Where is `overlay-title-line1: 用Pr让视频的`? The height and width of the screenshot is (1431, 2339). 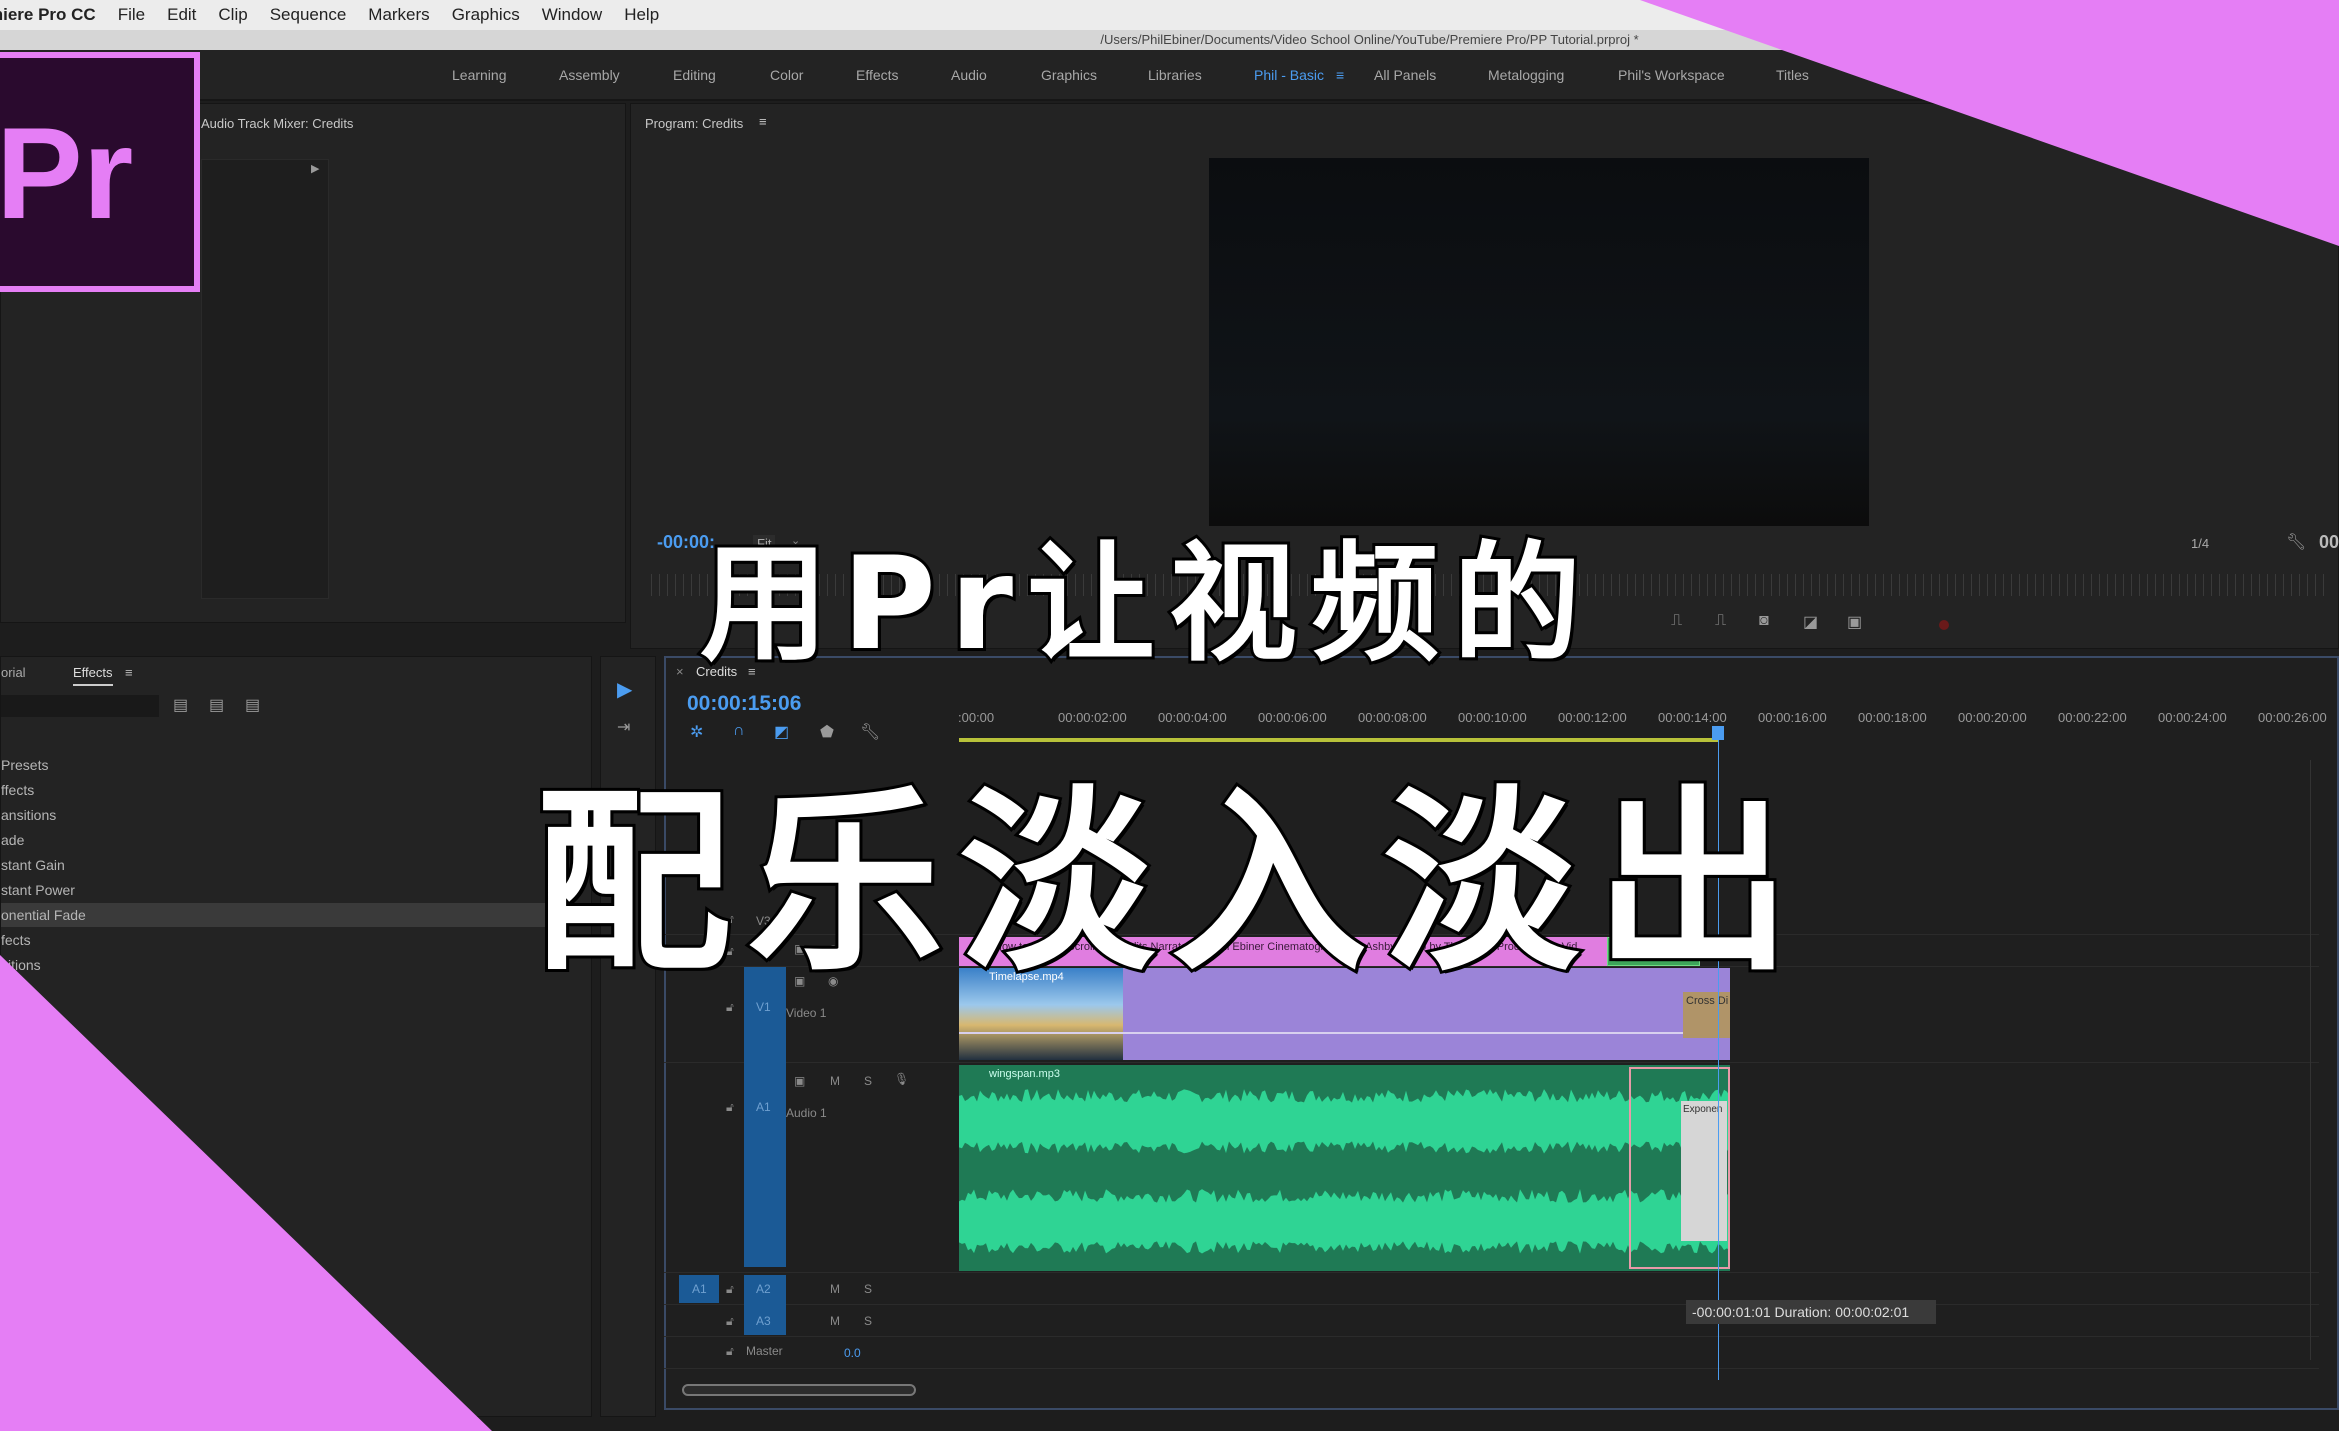
overlay-title-line1: 用Pr让视频的 is located at coordinates (1146, 604).